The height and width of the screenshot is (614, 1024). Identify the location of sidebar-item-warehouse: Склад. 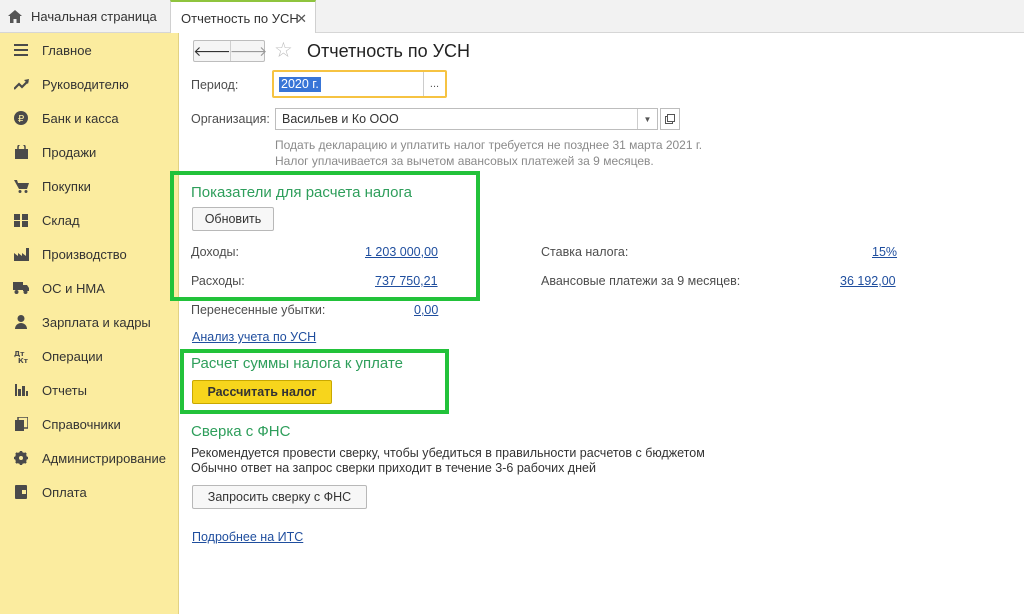
(89, 220).